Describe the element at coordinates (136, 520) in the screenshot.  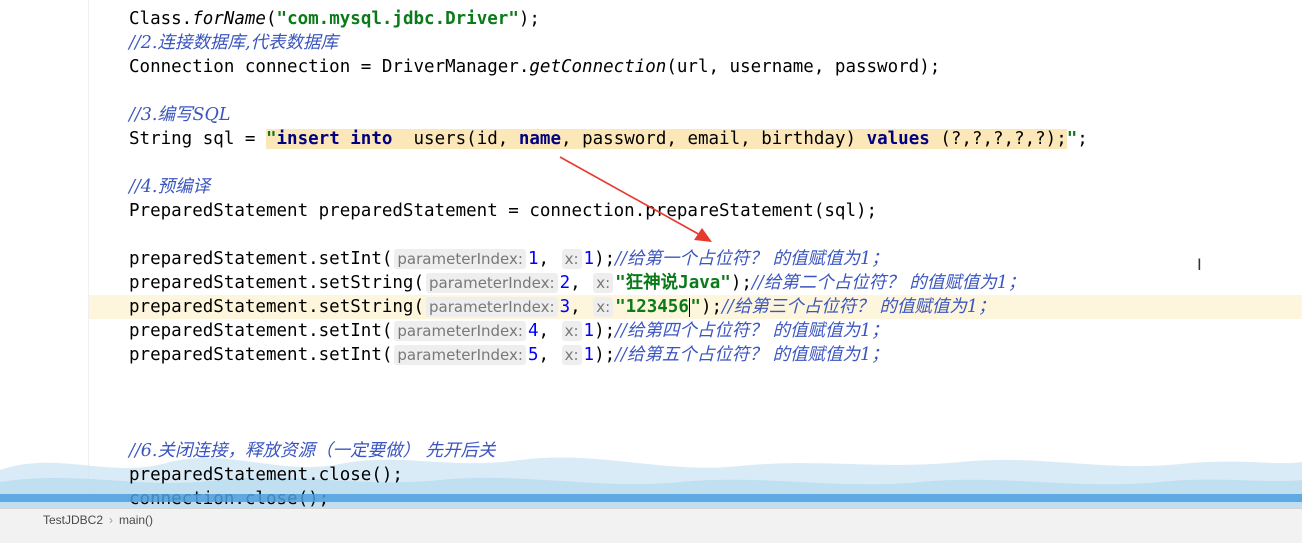
I see `breadcrumb-method: main()` at that location.